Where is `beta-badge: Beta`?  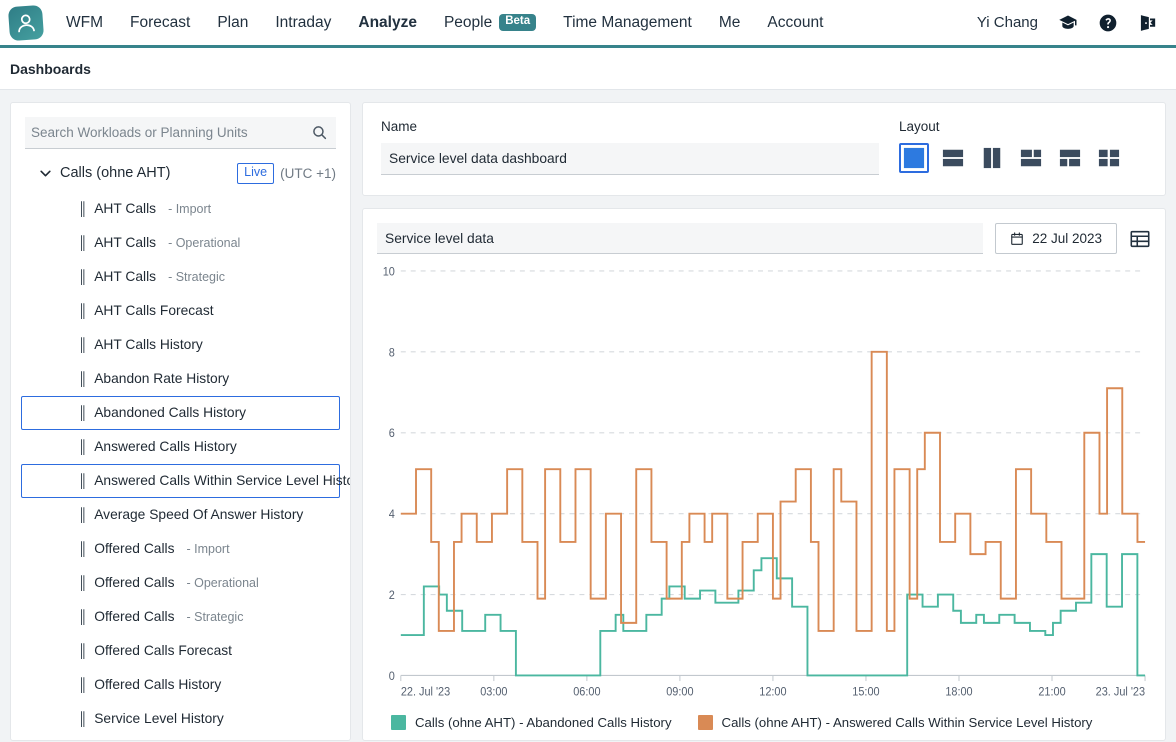 beta-badge: Beta is located at coordinates (518, 22).